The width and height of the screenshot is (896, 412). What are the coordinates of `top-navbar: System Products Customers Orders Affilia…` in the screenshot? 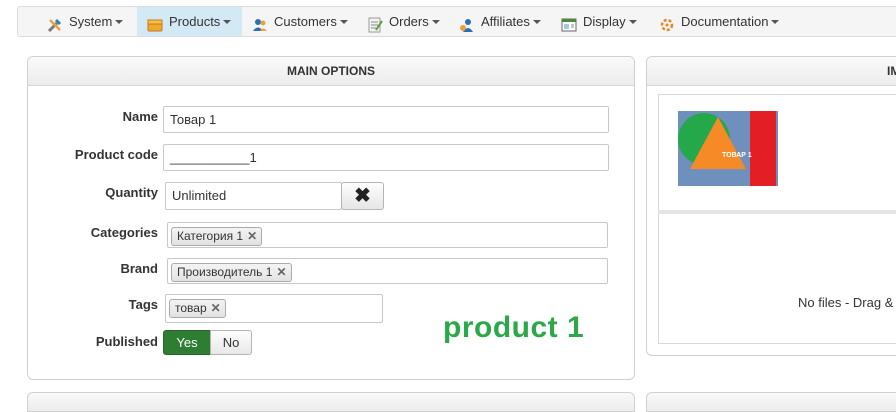 It's located at (456, 21).